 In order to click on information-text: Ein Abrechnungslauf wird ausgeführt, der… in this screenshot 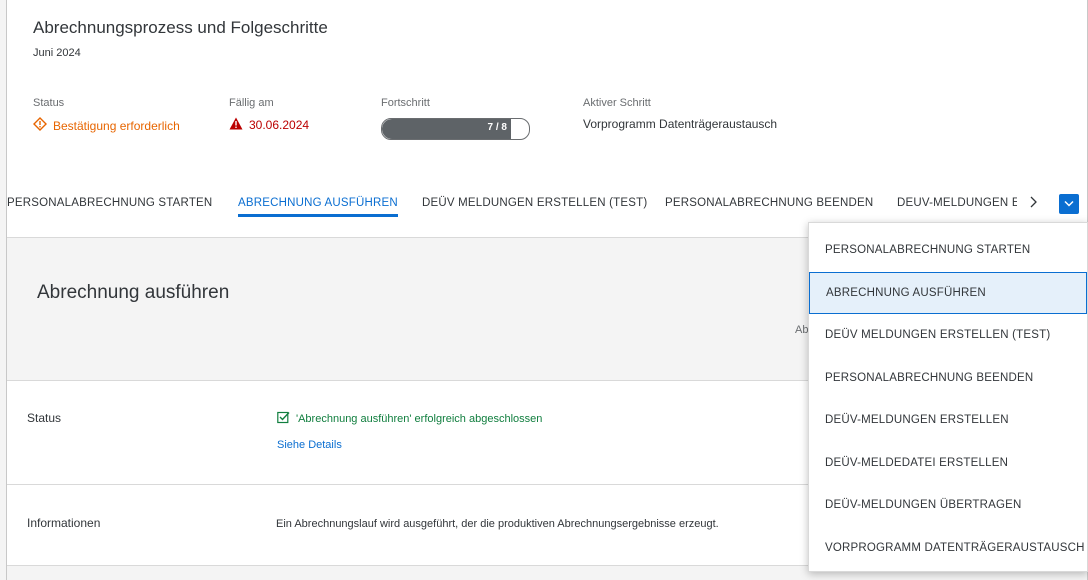, I will do `click(497, 524)`.